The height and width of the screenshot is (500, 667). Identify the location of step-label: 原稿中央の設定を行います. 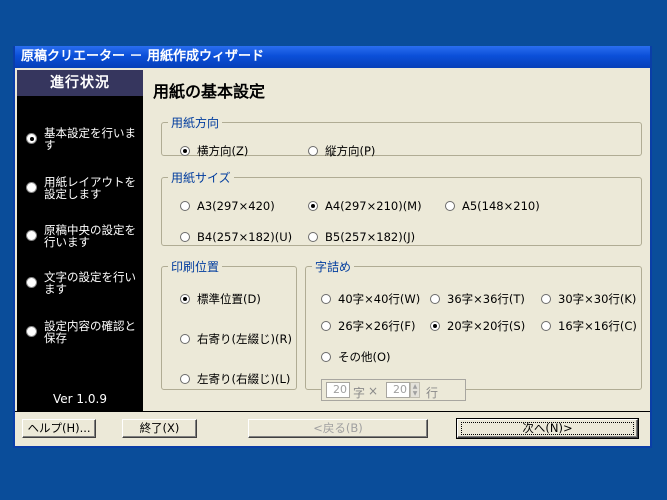
(90, 236).